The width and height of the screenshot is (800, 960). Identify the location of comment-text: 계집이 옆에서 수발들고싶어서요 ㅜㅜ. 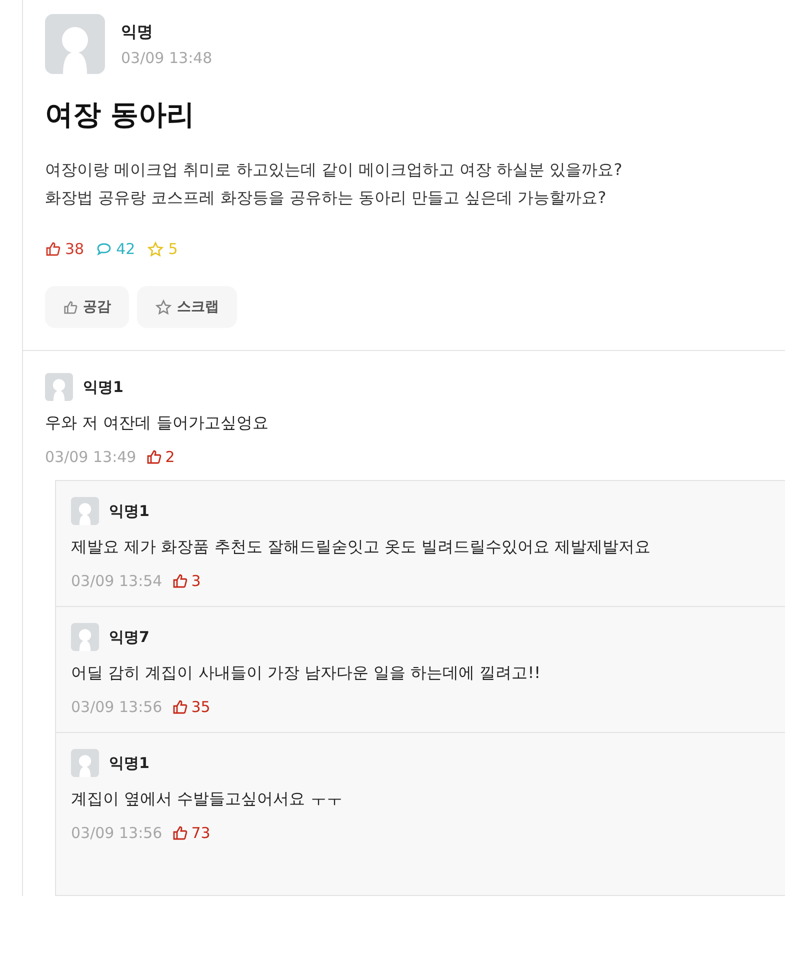
(207, 799).